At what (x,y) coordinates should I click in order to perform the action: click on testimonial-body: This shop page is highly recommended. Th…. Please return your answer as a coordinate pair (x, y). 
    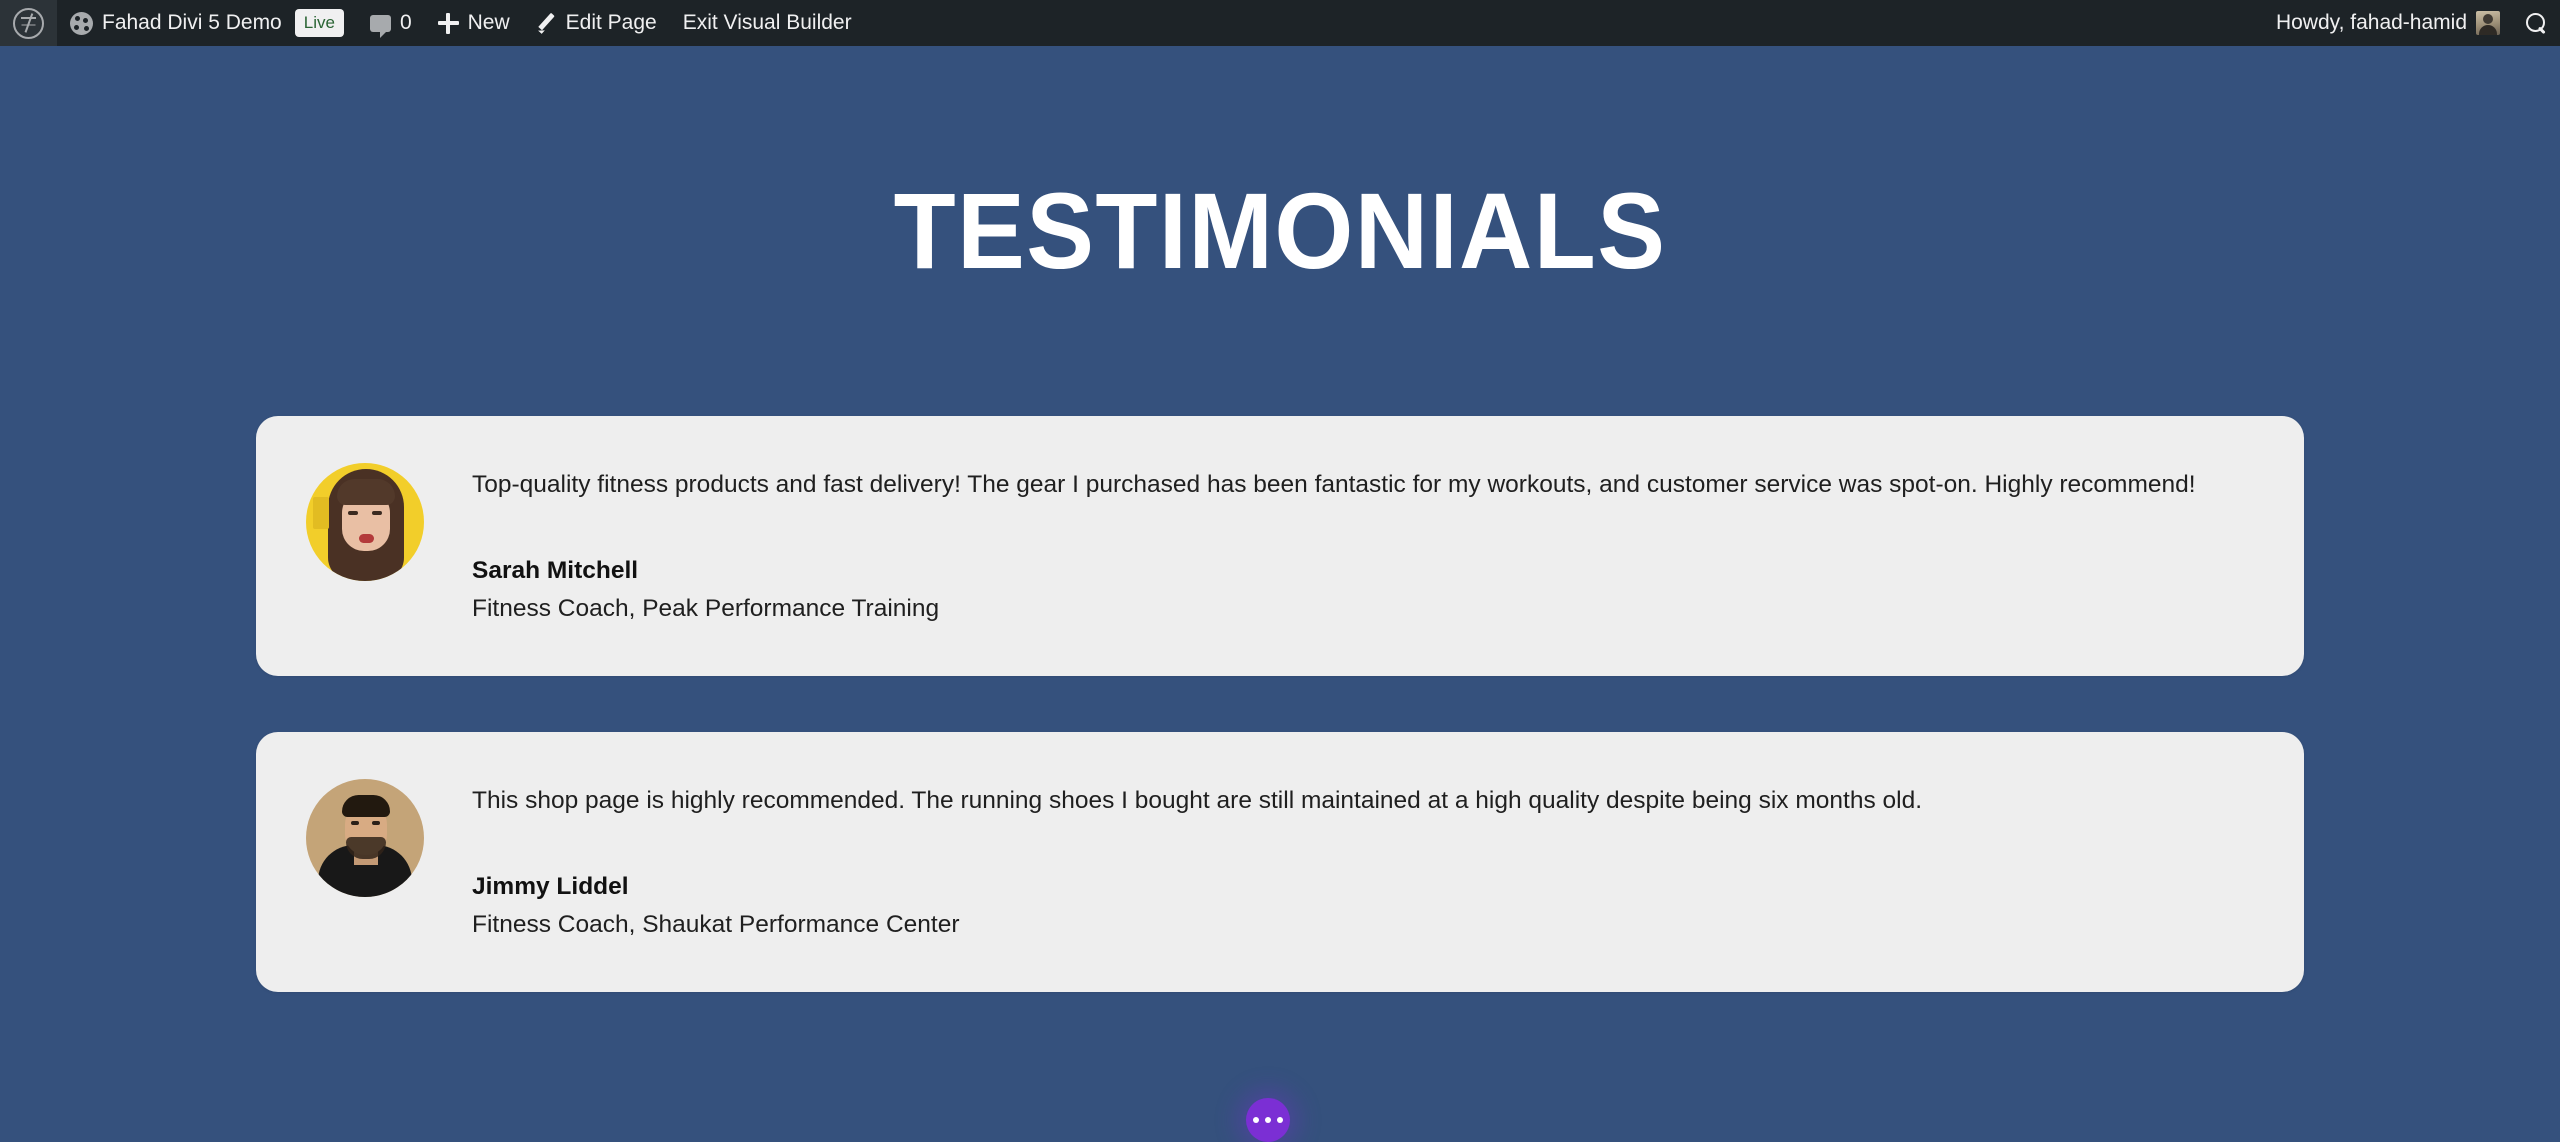
    Looking at the image, I should click on (1339, 859).